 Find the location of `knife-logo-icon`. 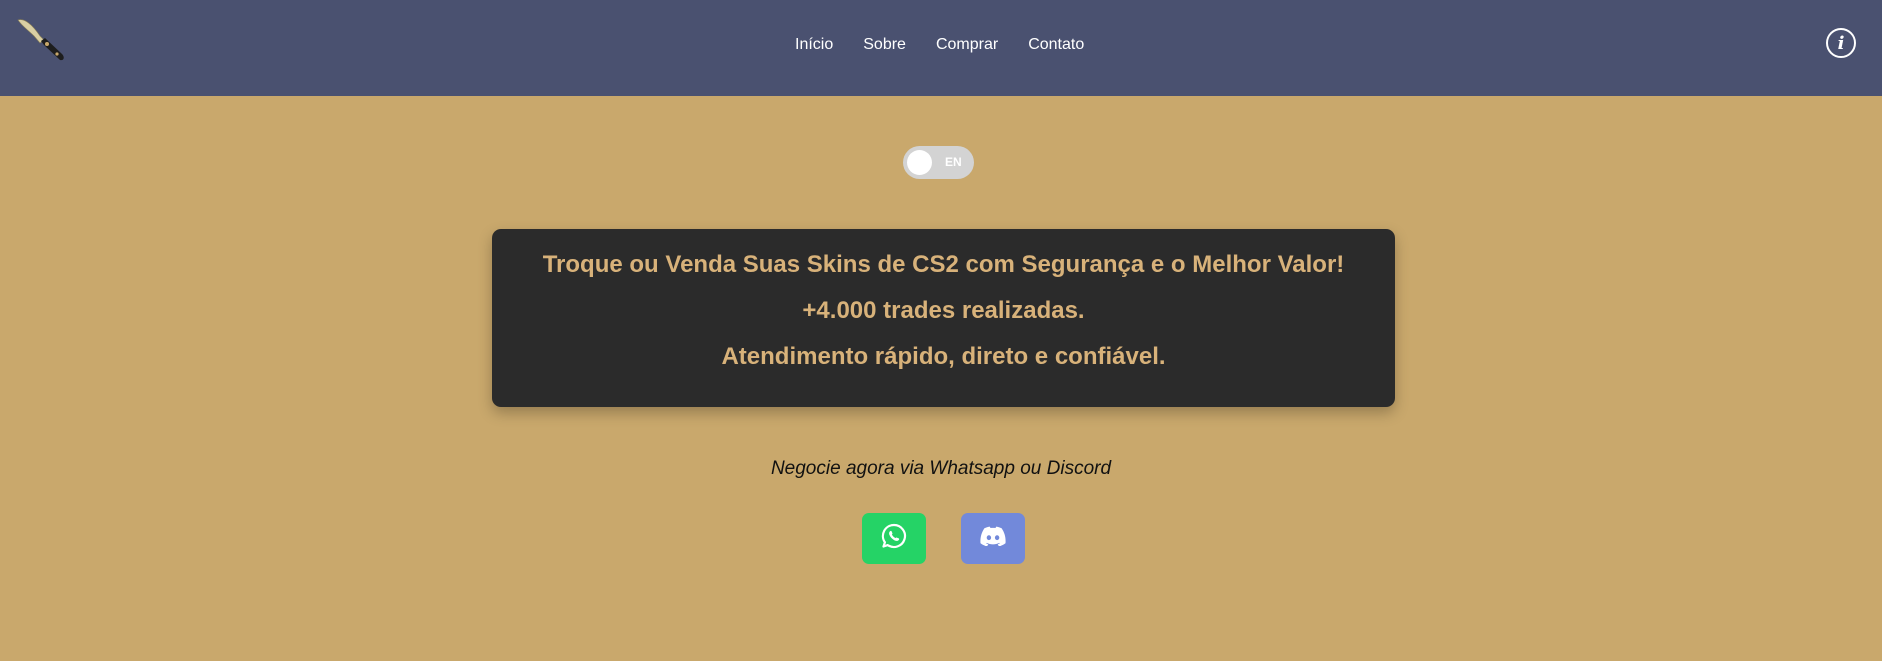

knife-logo-icon is located at coordinates (43, 39).